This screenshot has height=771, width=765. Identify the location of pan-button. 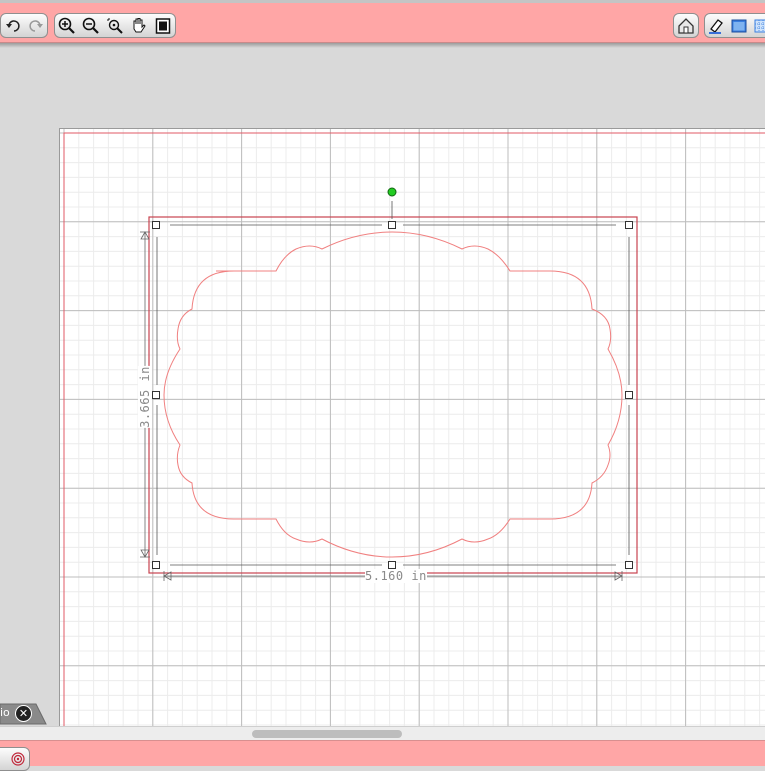
(139, 25).